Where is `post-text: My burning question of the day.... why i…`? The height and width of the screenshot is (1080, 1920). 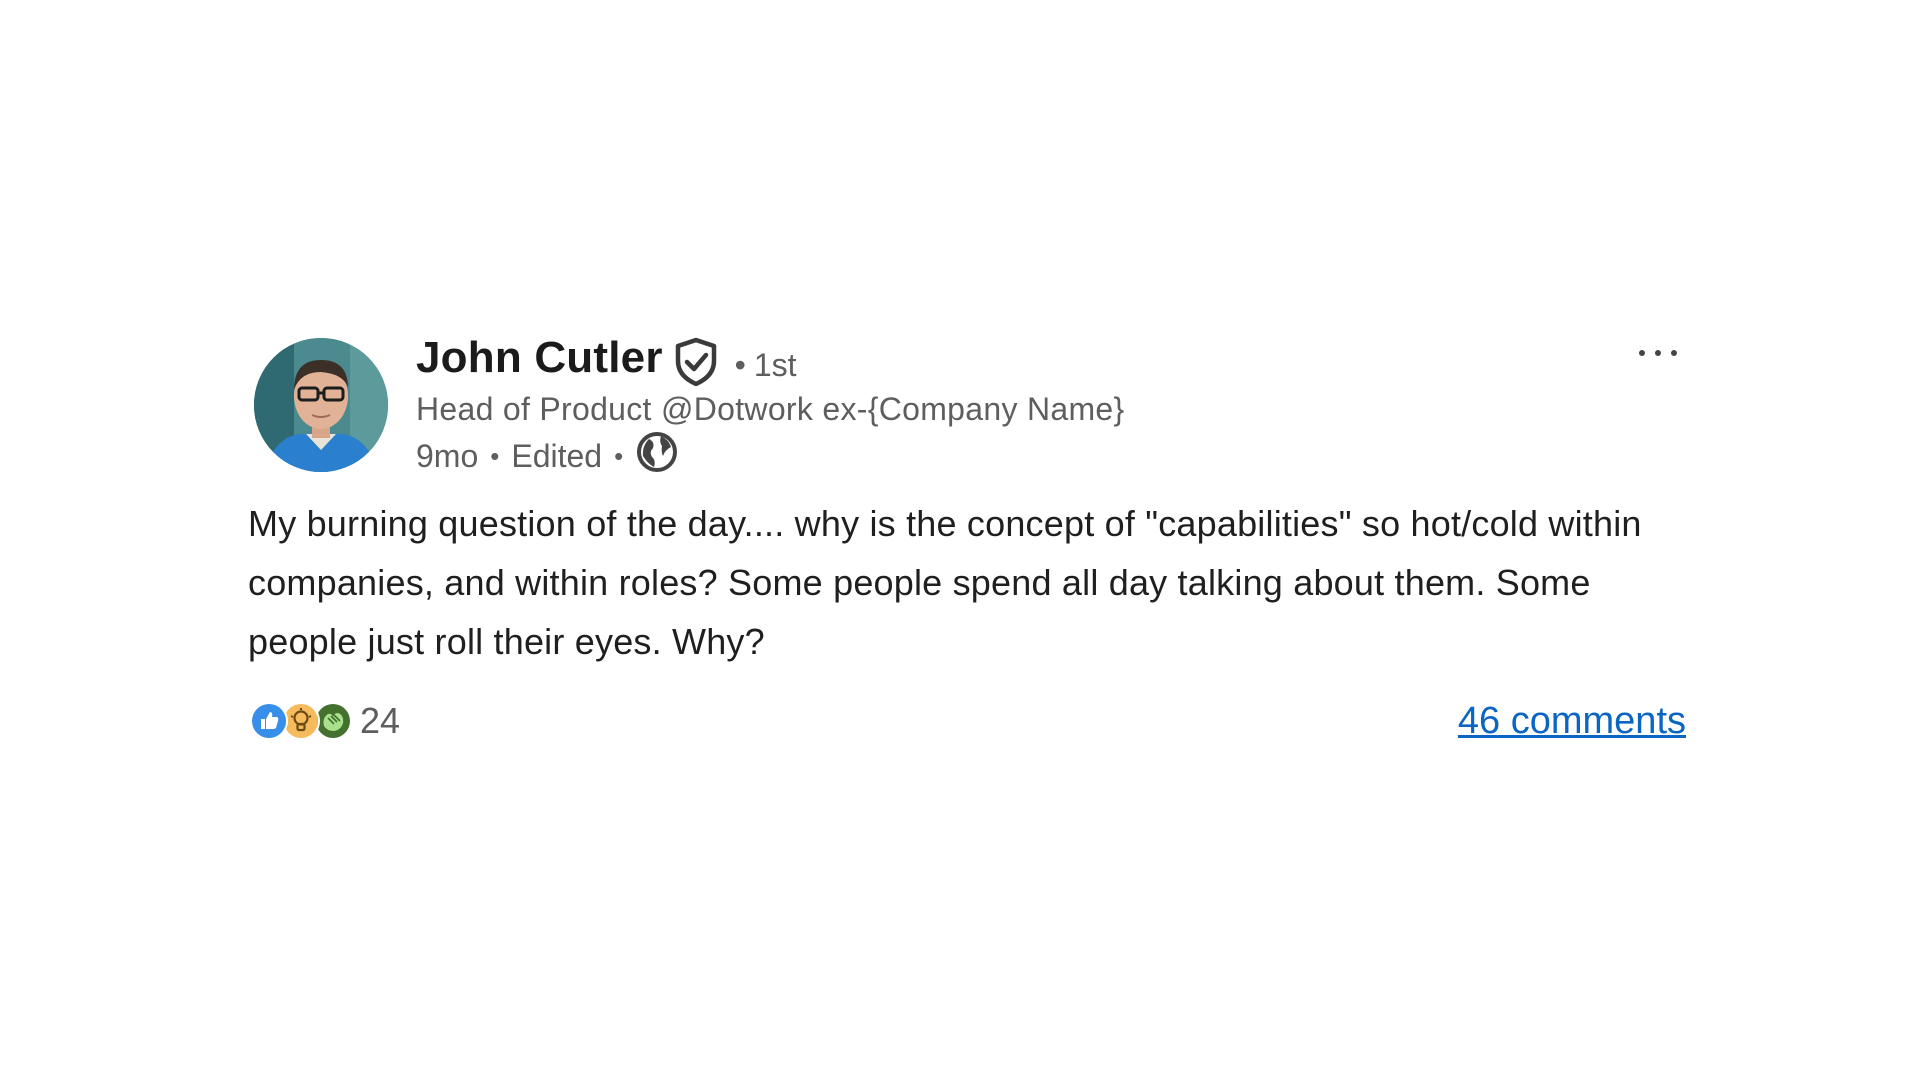
post-text: My burning question of the day.... why i… is located at coordinates (945, 582).